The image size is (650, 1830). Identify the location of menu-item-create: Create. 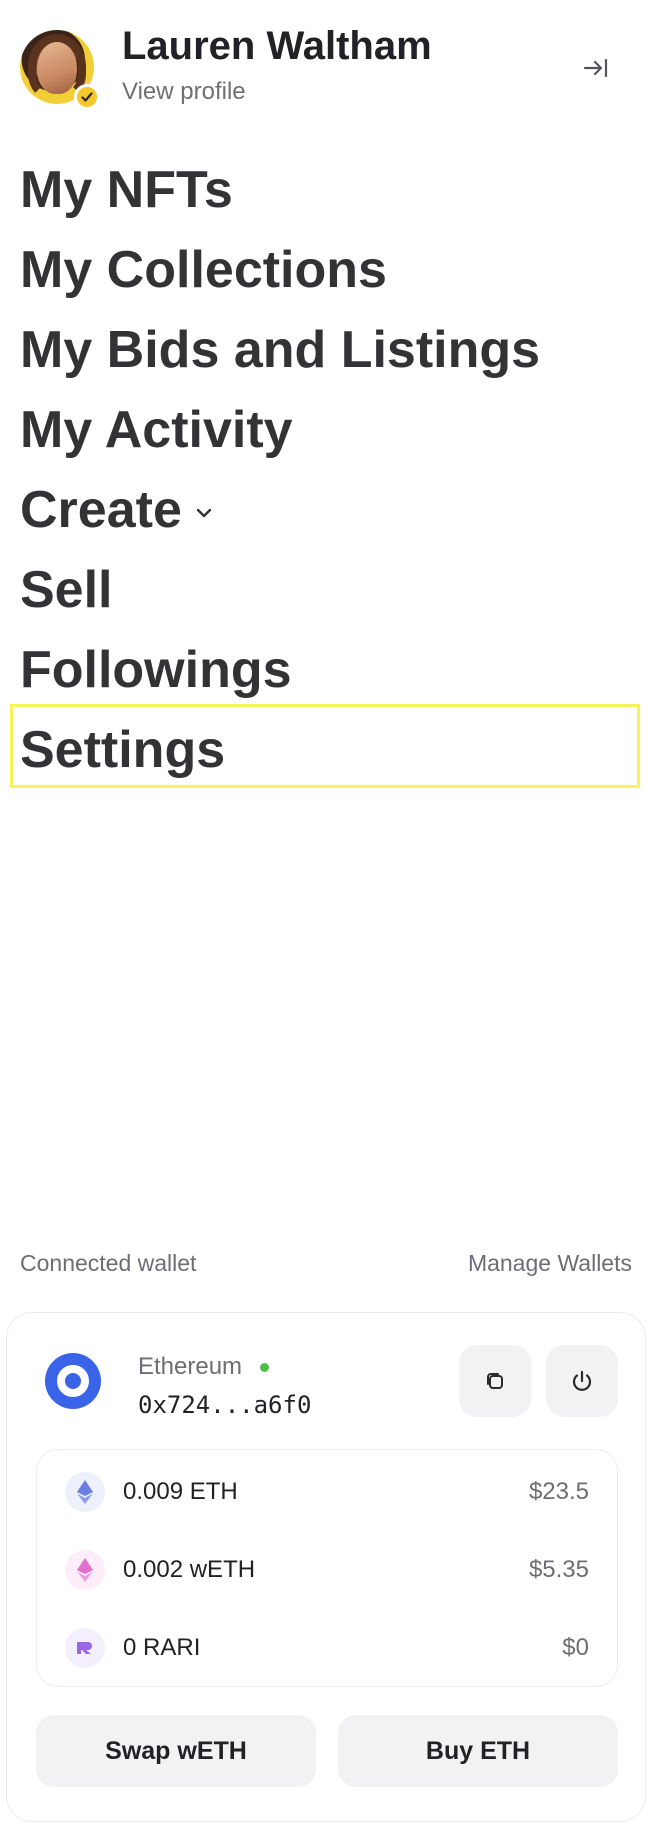
(330, 510).